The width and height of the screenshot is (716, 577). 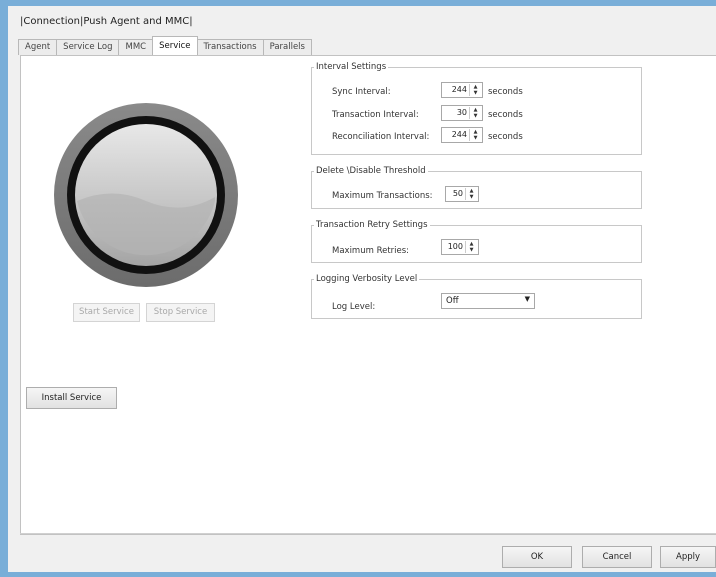 I want to click on footer-divider, so click(x=368, y=533).